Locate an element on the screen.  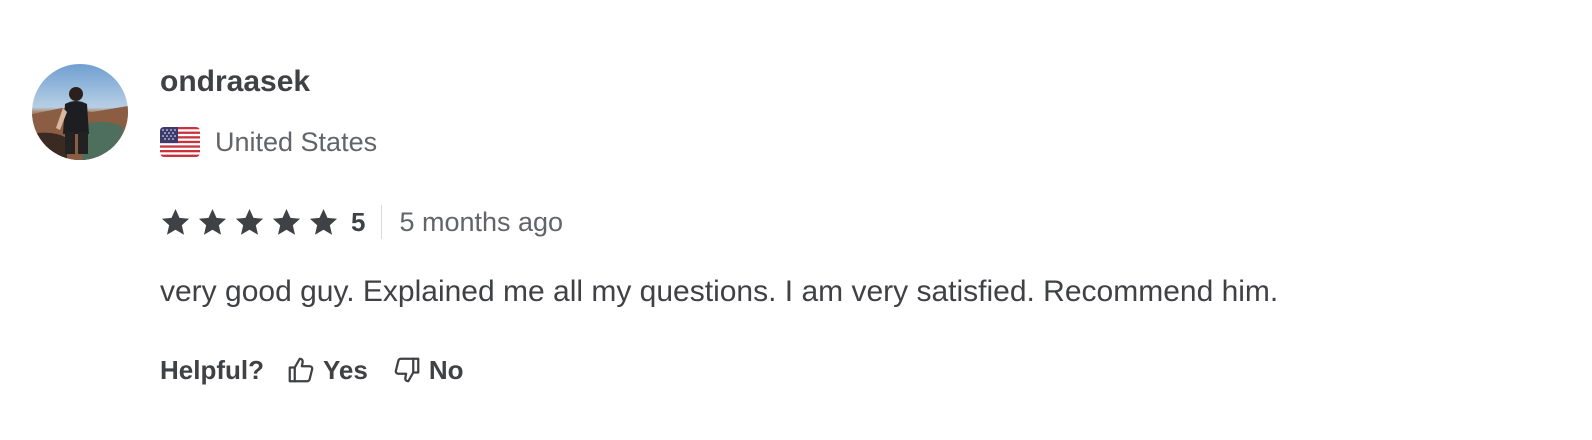
username: ondraasek is located at coordinates (235, 82).